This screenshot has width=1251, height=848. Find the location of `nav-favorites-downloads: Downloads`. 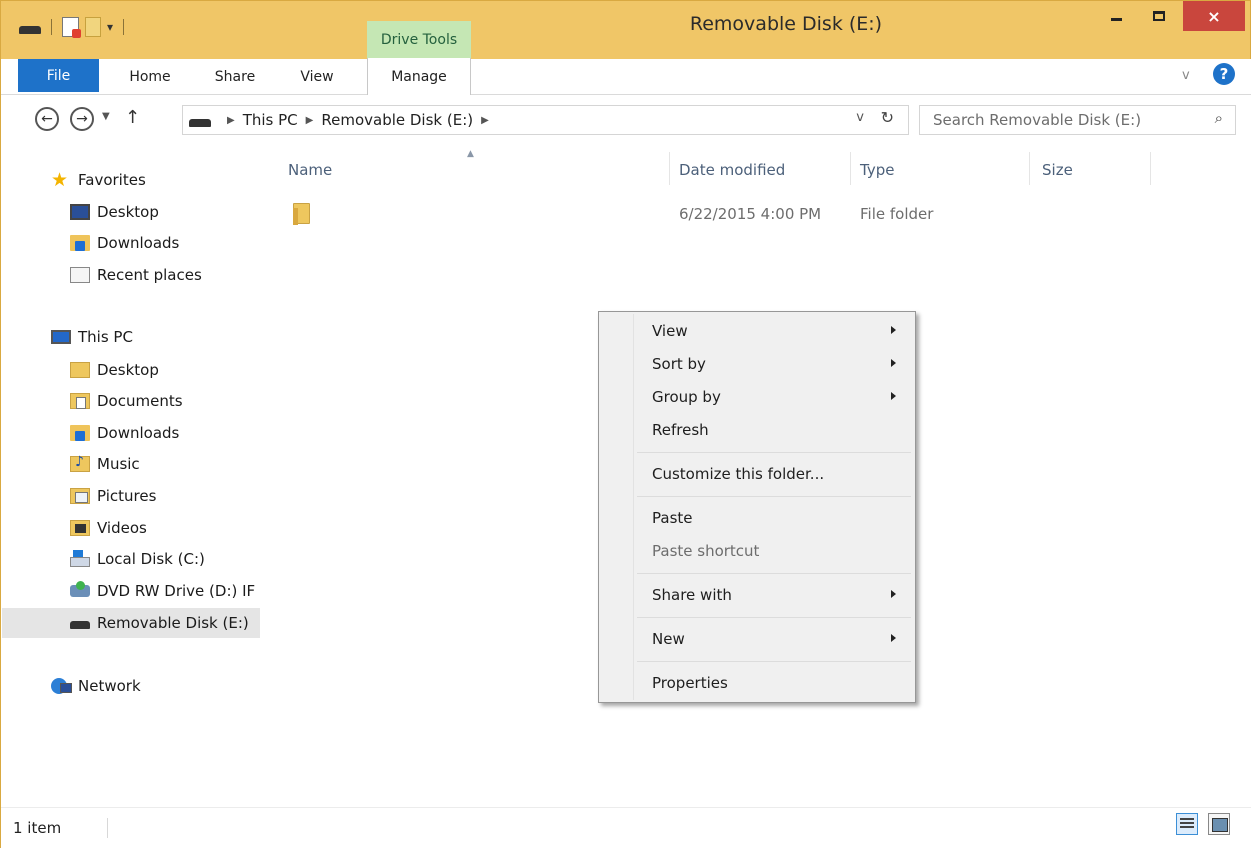

nav-favorites-downloads: Downloads is located at coordinates (131, 243).